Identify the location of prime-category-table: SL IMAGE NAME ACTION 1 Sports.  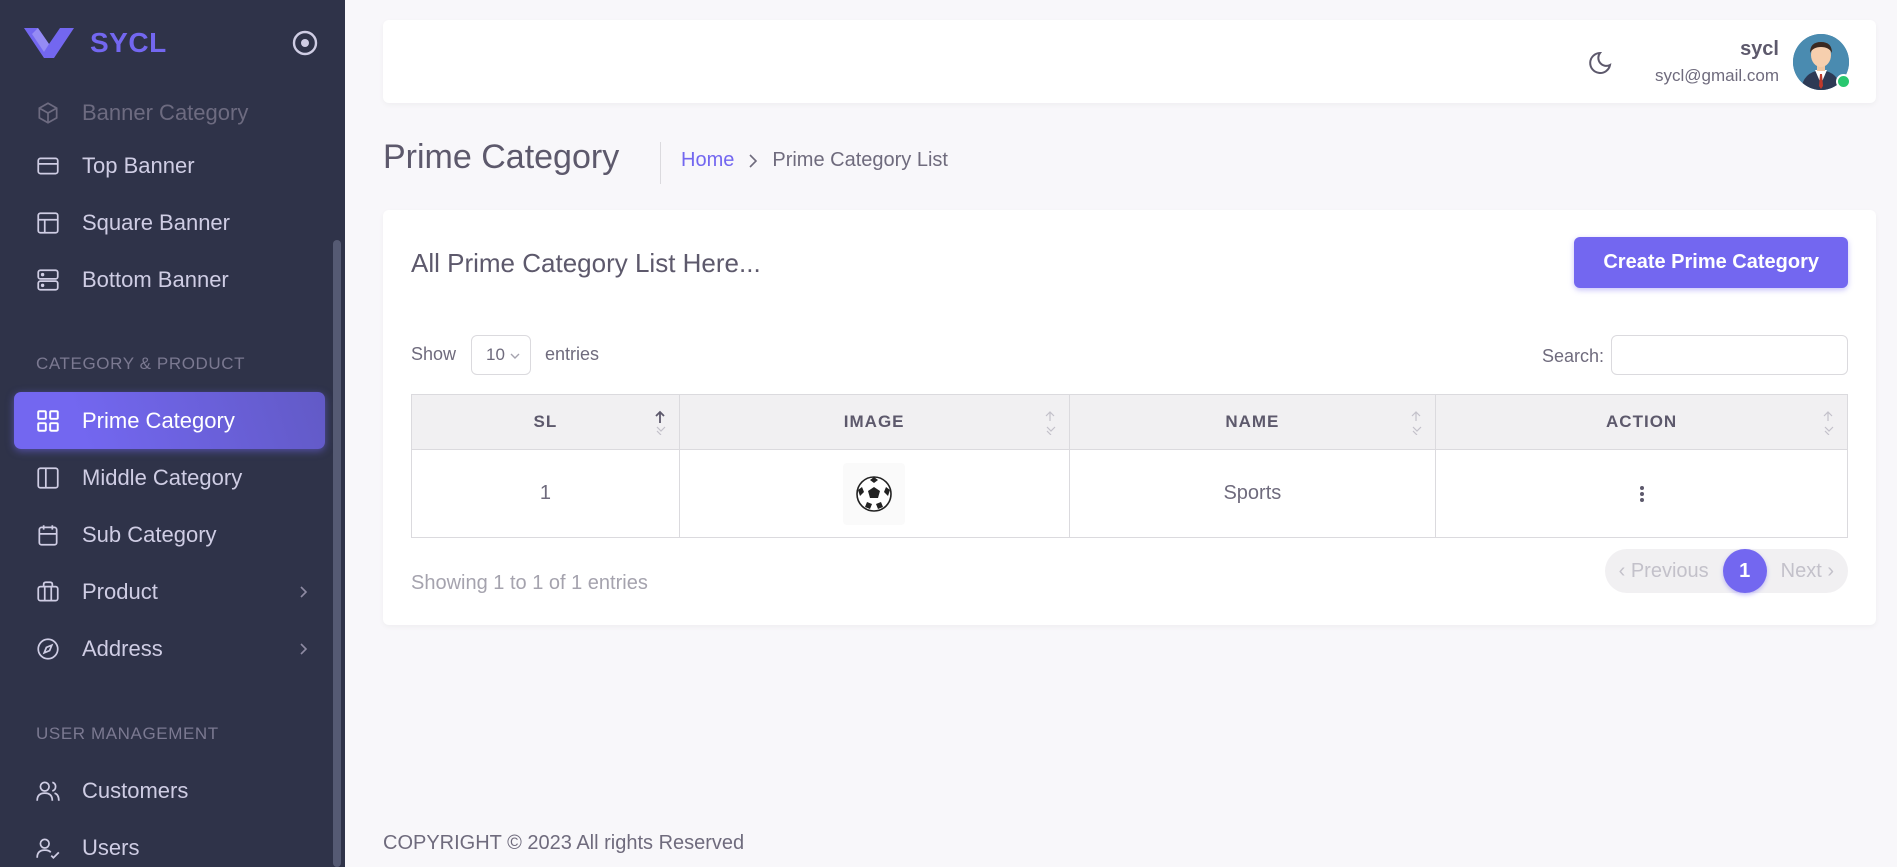
(1129, 466).